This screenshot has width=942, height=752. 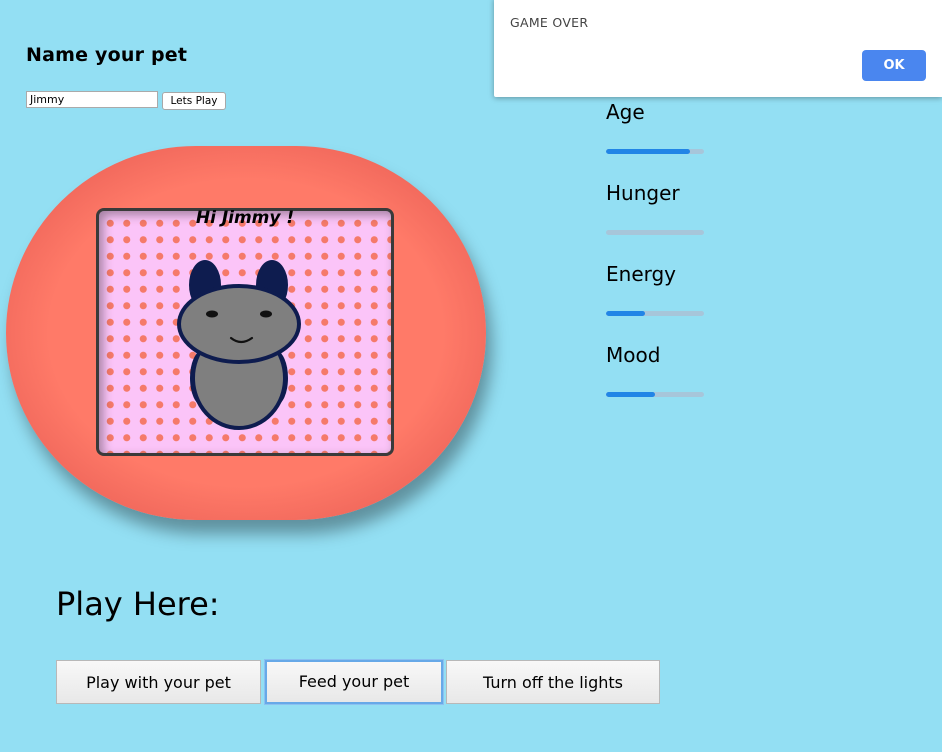 What do you see at coordinates (107, 55) in the screenshot?
I see `name-pet-title: Name your pet` at bounding box center [107, 55].